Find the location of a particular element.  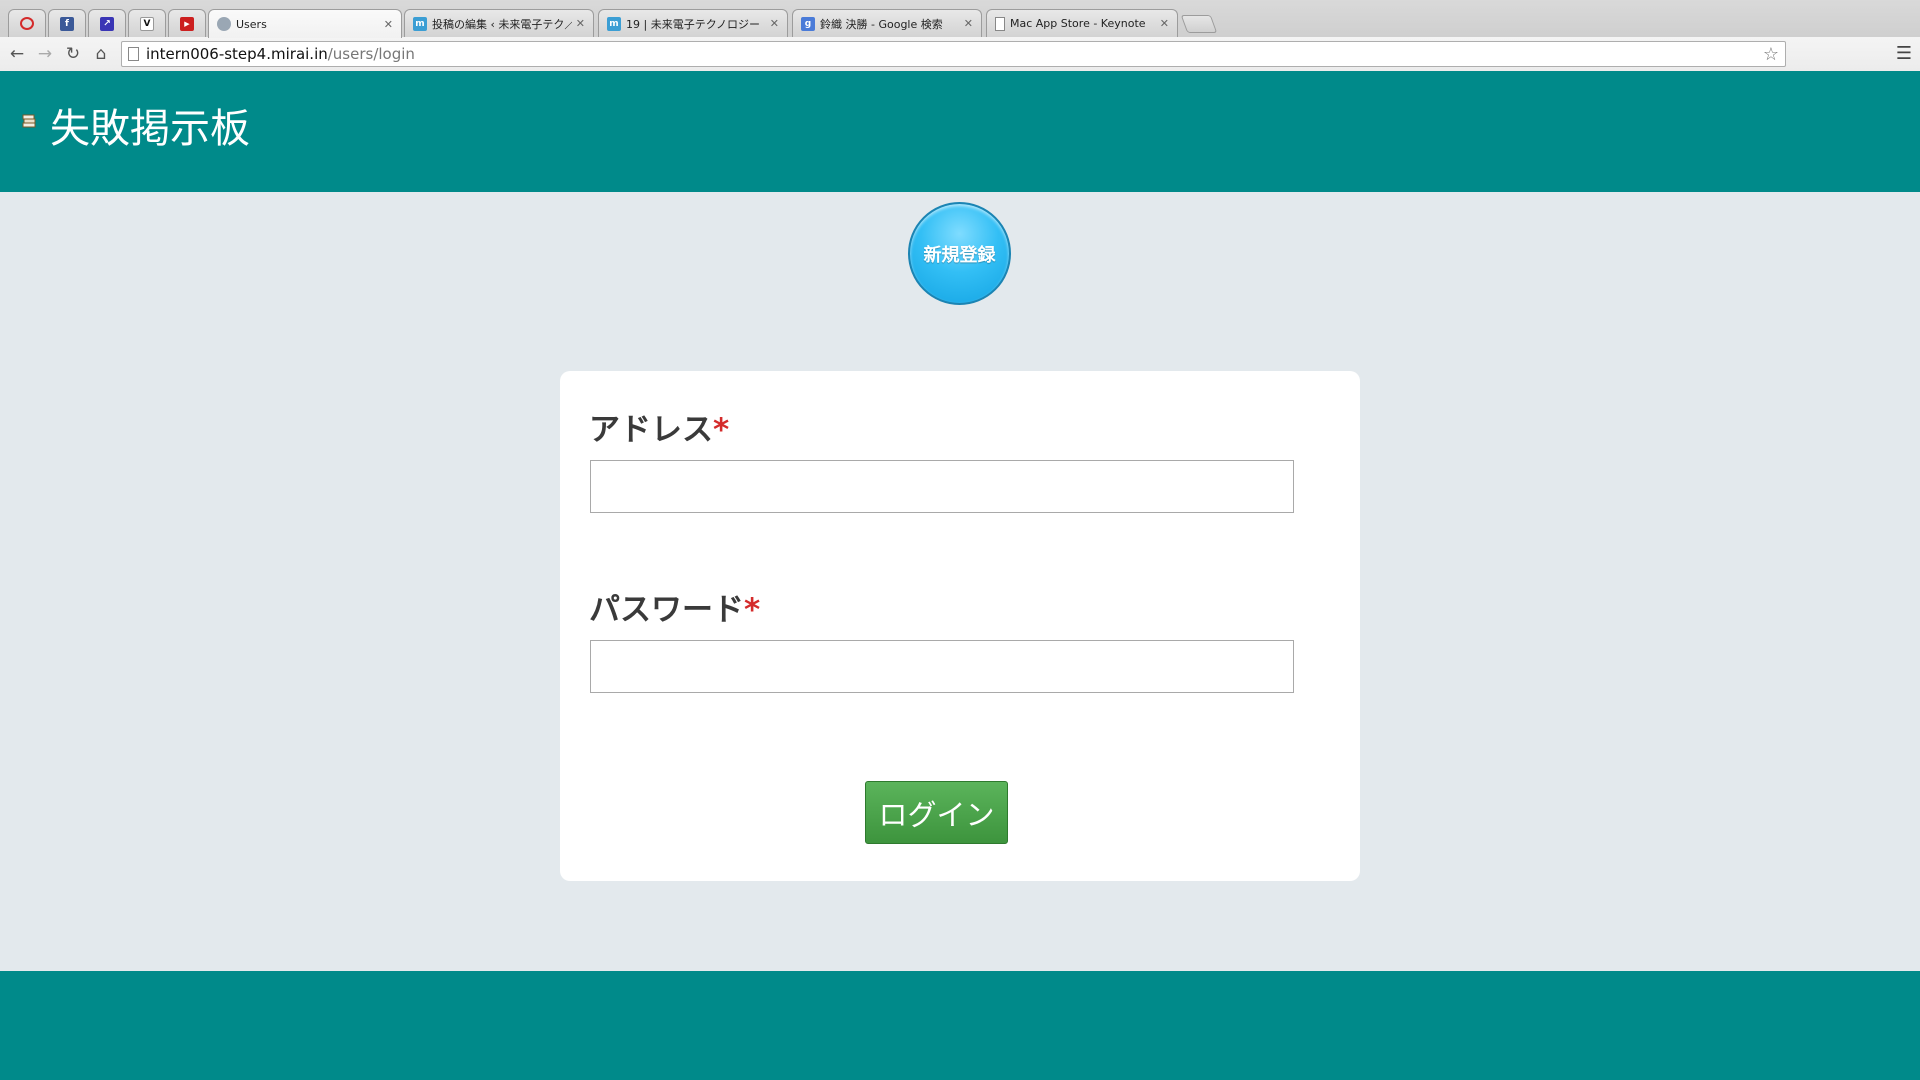

tab-post-edit: m 投稿の編集 ‹ 未来電子テク／ ✕ is located at coordinates (499, 23).